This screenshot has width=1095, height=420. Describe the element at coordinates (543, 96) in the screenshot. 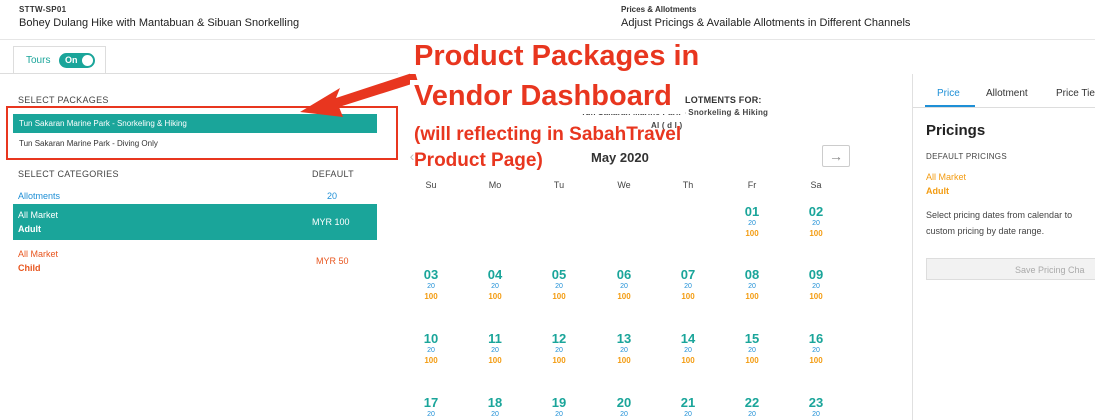

I see `annotation-line2: Vendor Dashboard` at that location.